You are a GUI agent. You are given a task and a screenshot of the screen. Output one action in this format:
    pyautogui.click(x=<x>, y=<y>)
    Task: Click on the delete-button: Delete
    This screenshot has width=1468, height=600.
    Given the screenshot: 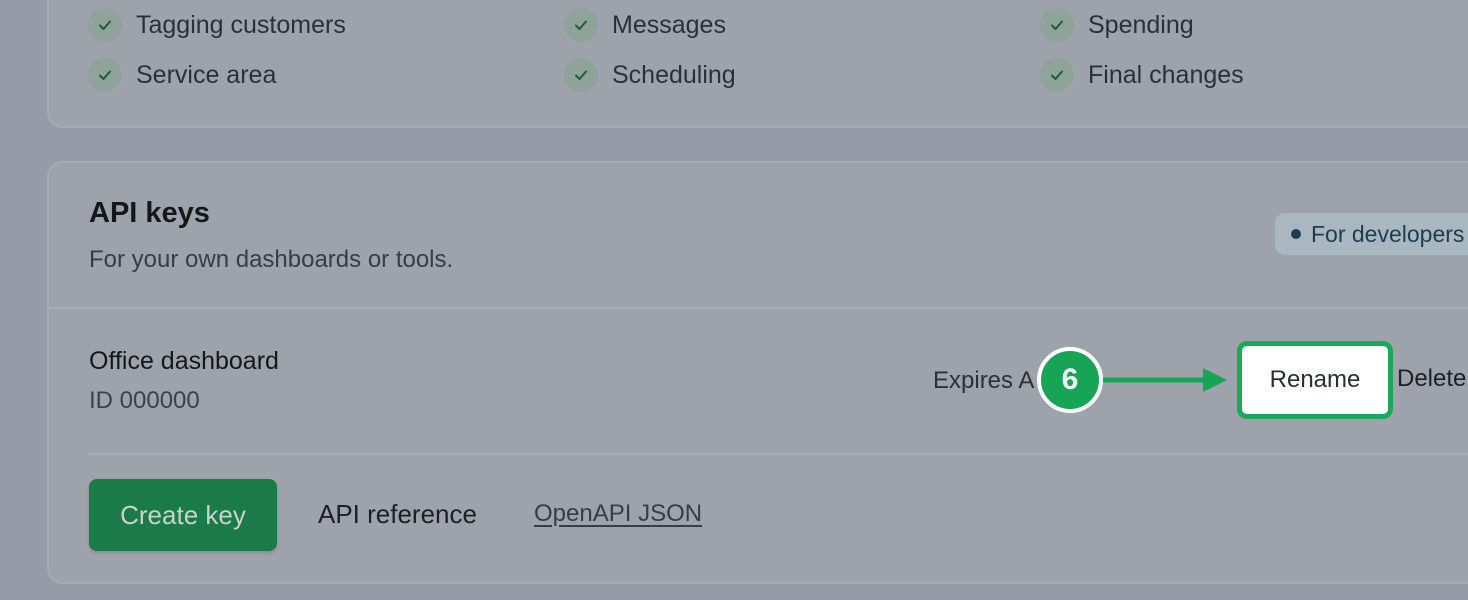 What is the action you would take?
    pyautogui.click(x=1431, y=379)
    